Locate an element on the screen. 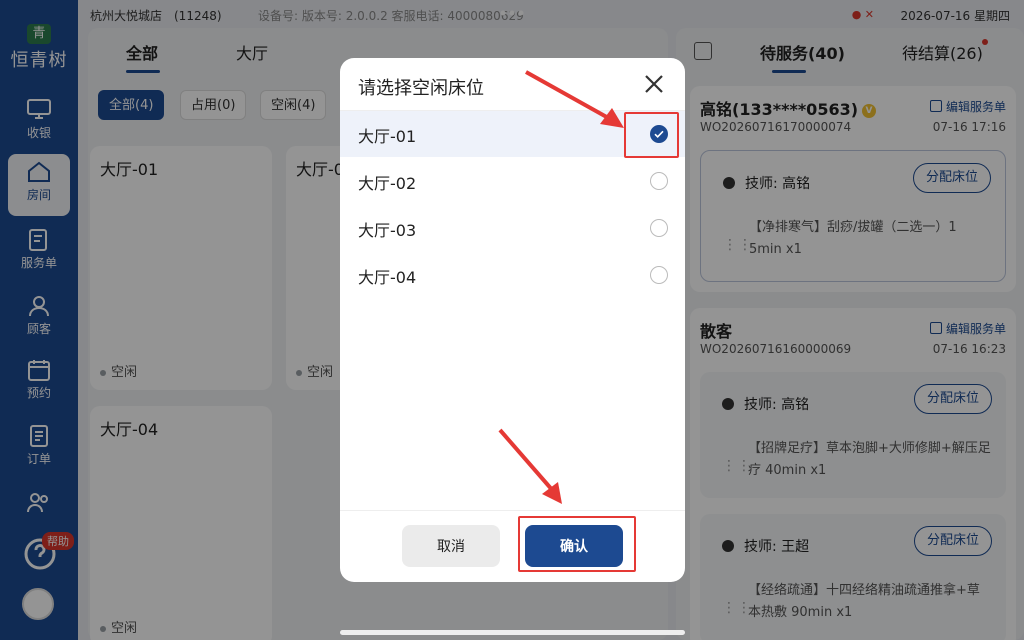 Image resolution: width=1024 pixels, height=640 pixels. bed-option: 大厅-03 is located at coordinates (512, 228).